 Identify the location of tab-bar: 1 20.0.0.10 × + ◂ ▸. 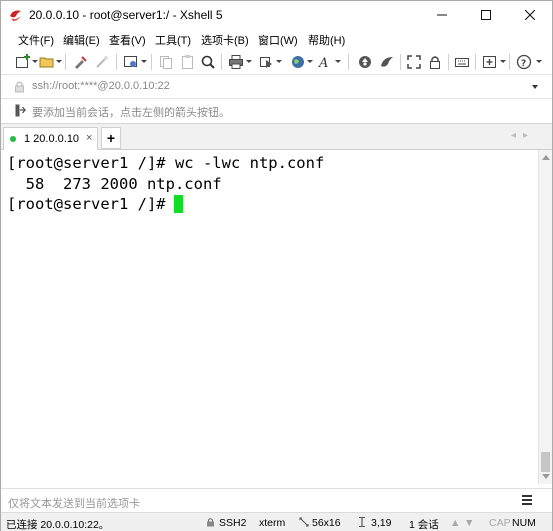
(276, 137).